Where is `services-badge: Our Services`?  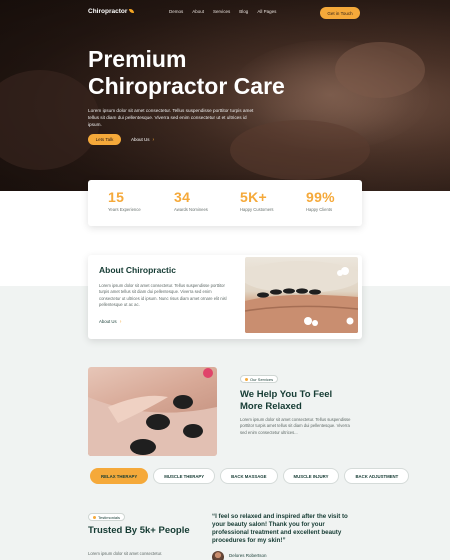
services-badge: Our Services is located at coordinates (259, 379).